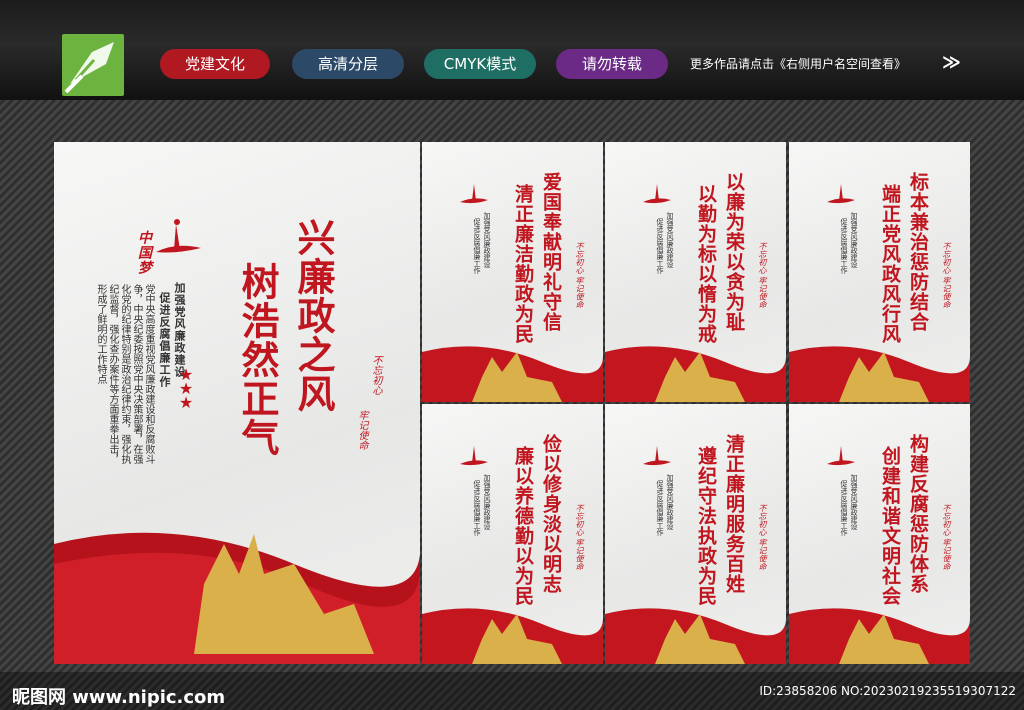 This screenshot has width=1024, height=710. What do you see at coordinates (523, 264) in the screenshot?
I see `poster-slogan-2: 清正廉洁勤政为民` at bounding box center [523, 264].